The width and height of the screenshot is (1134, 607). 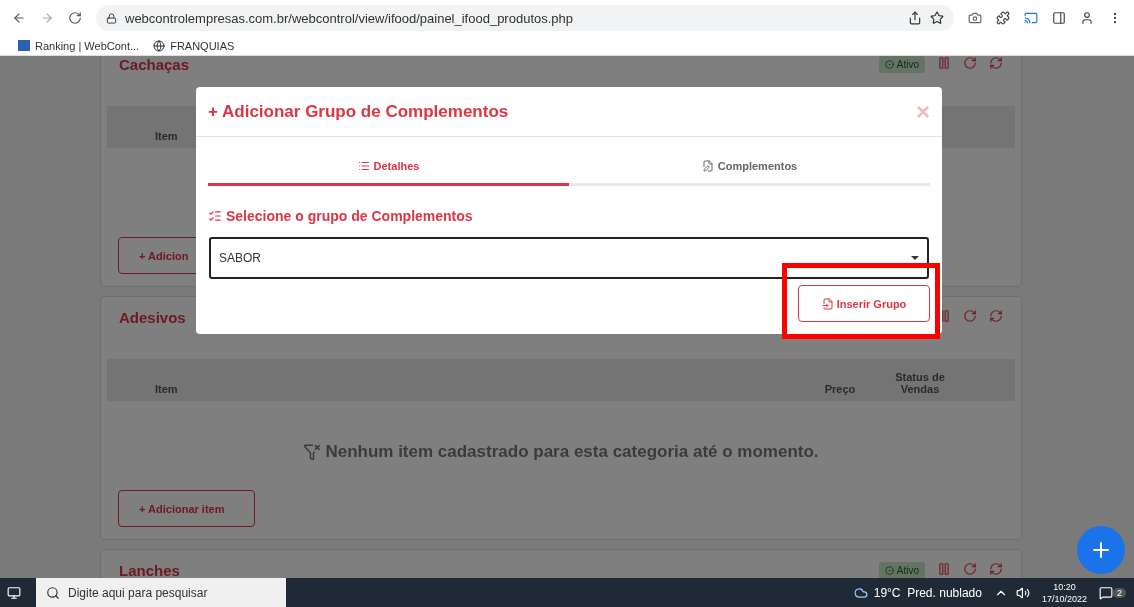 I want to click on empty-text: Nenhum item cadastrado para esta categoria até o momento., so click(x=572, y=451).